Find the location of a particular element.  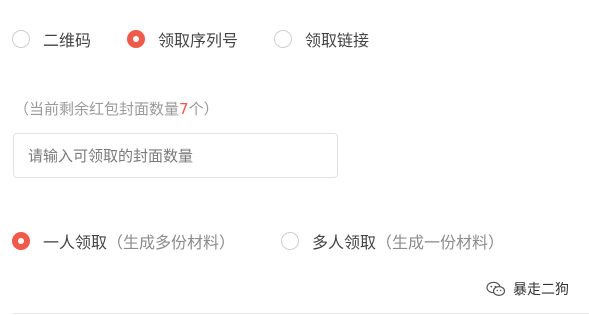

claim-mode-radio-group: 一人领取（生成多份材料） 多人领取（生成一份材料） is located at coordinates (258, 241).